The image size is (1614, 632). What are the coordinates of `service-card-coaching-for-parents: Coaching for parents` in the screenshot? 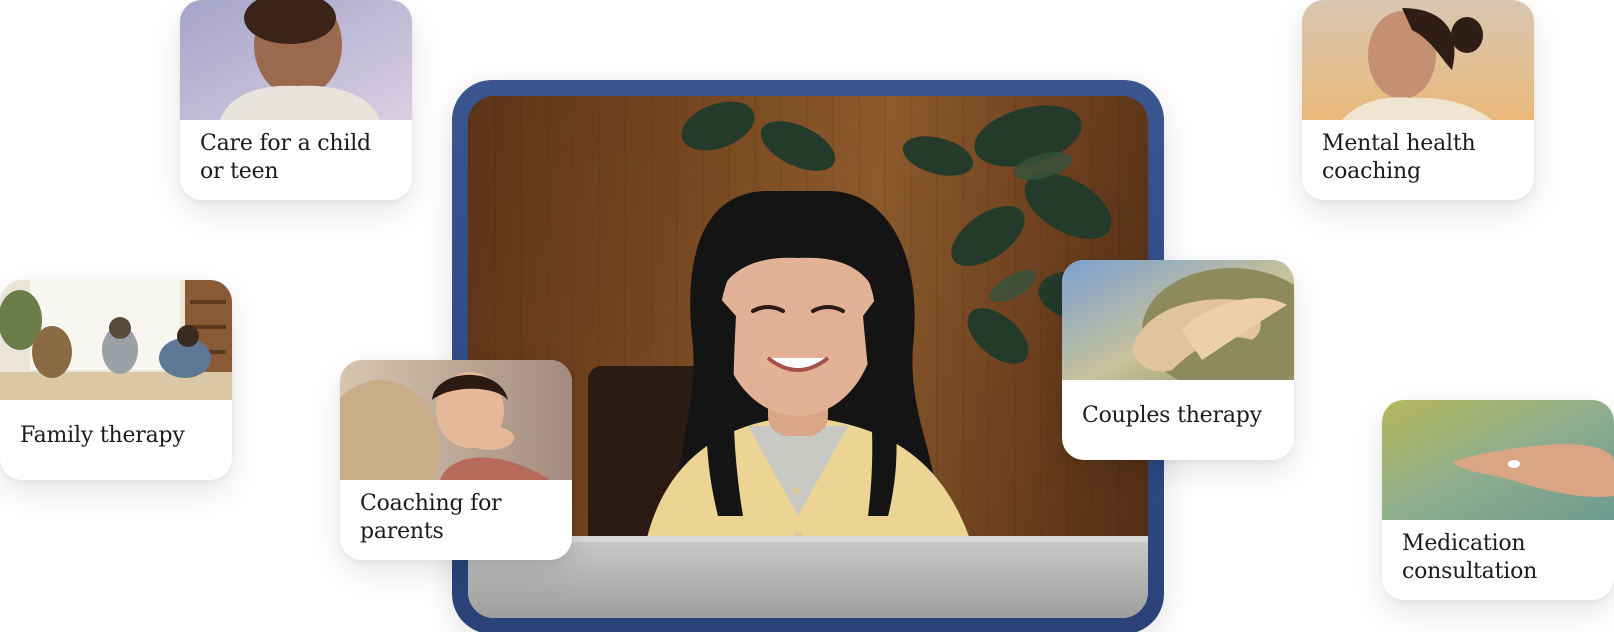 It's located at (456, 460).